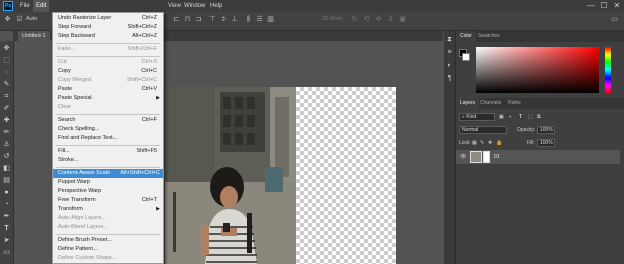 The width and height of the screenshot is (624, 264). I want to click on fill-input: 100%, so click(546, 143).